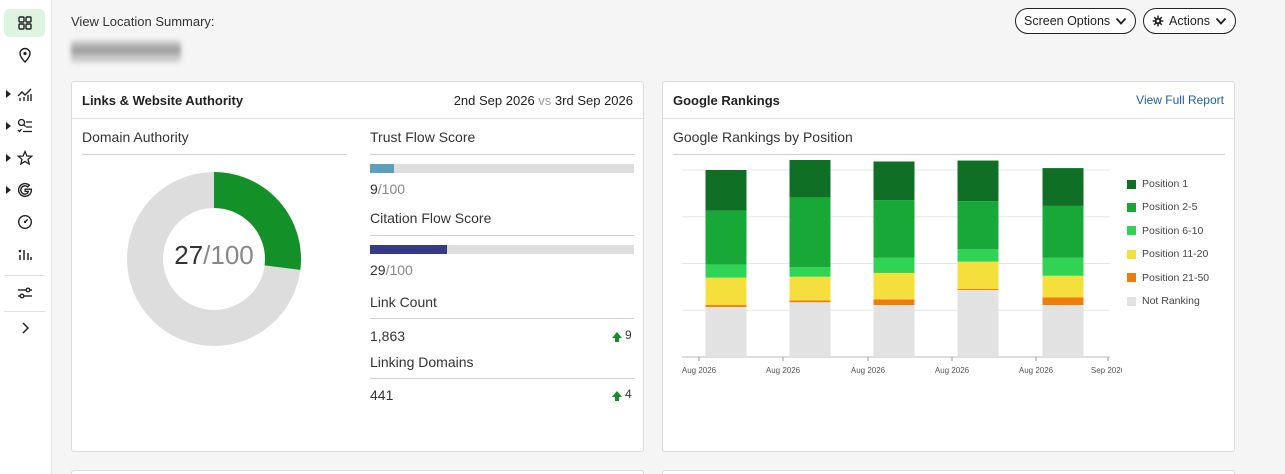 The image size is (1285, 474). What do you see at coordinates (126, 52) in the screenshot?
I see `location-name-redacted` at bounding box center [126, 52].